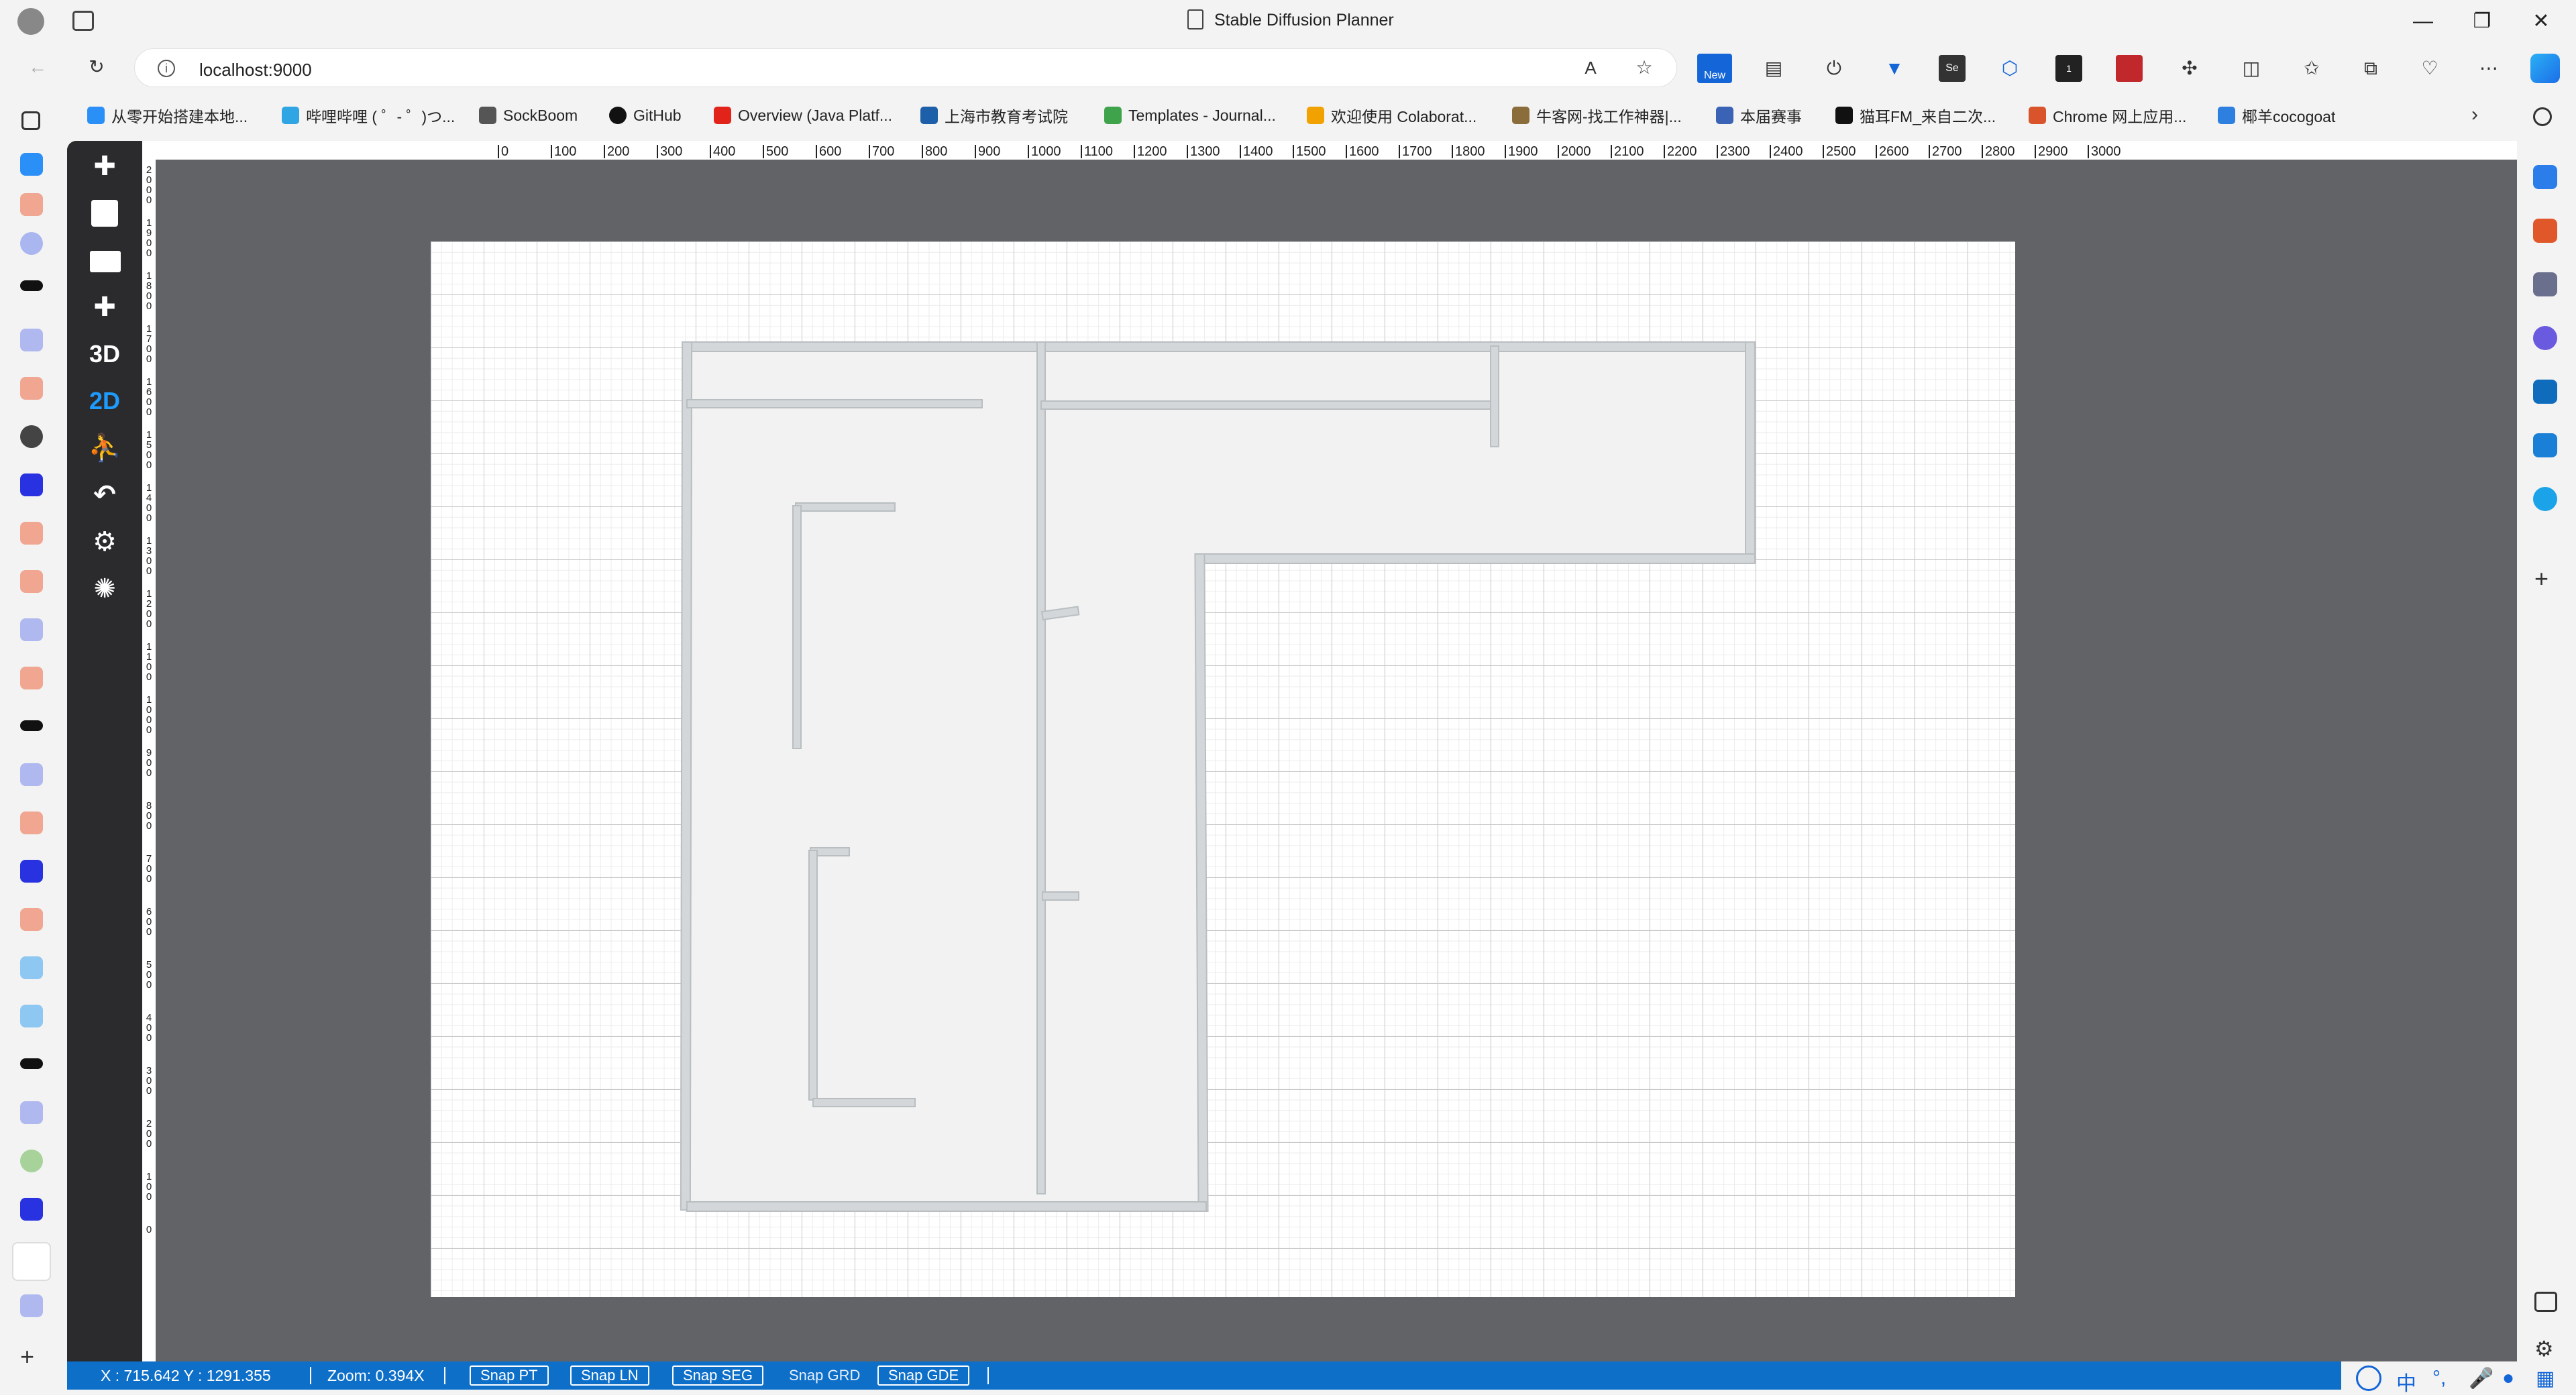 The width and height of the screenshot is (2576, 1395). What do you see at coordinates (2439, 1378) in the screenshot?
I see `ime-punctuation-icon: °,` at bounding box center [2439, 1378].